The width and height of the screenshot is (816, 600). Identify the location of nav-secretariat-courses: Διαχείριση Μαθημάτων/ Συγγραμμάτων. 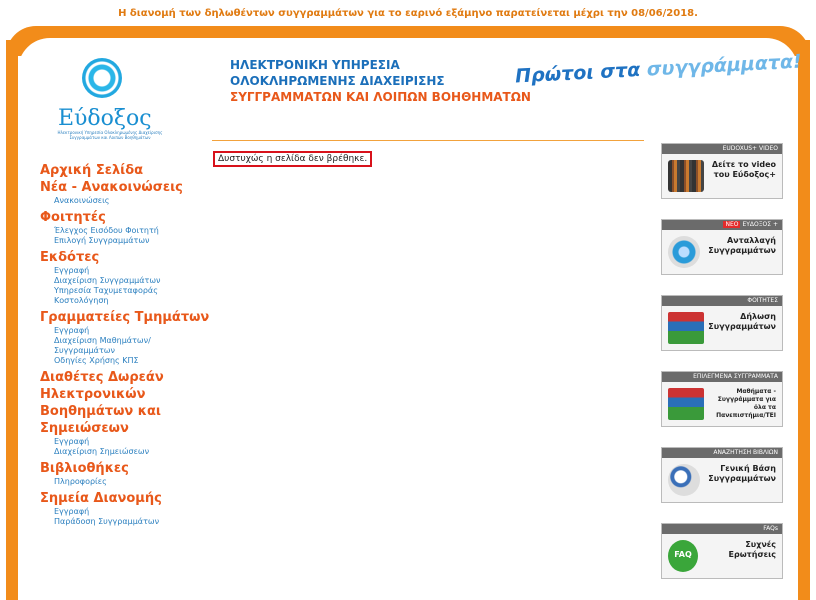
(125, 346).